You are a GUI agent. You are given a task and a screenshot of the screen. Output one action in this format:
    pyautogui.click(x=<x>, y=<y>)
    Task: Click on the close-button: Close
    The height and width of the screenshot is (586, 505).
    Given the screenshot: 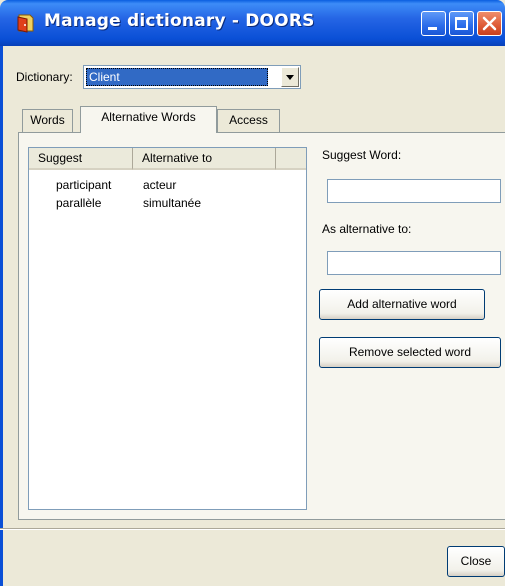 What is the action you would take?
    pyautogui.click(x=476, y=561)
    